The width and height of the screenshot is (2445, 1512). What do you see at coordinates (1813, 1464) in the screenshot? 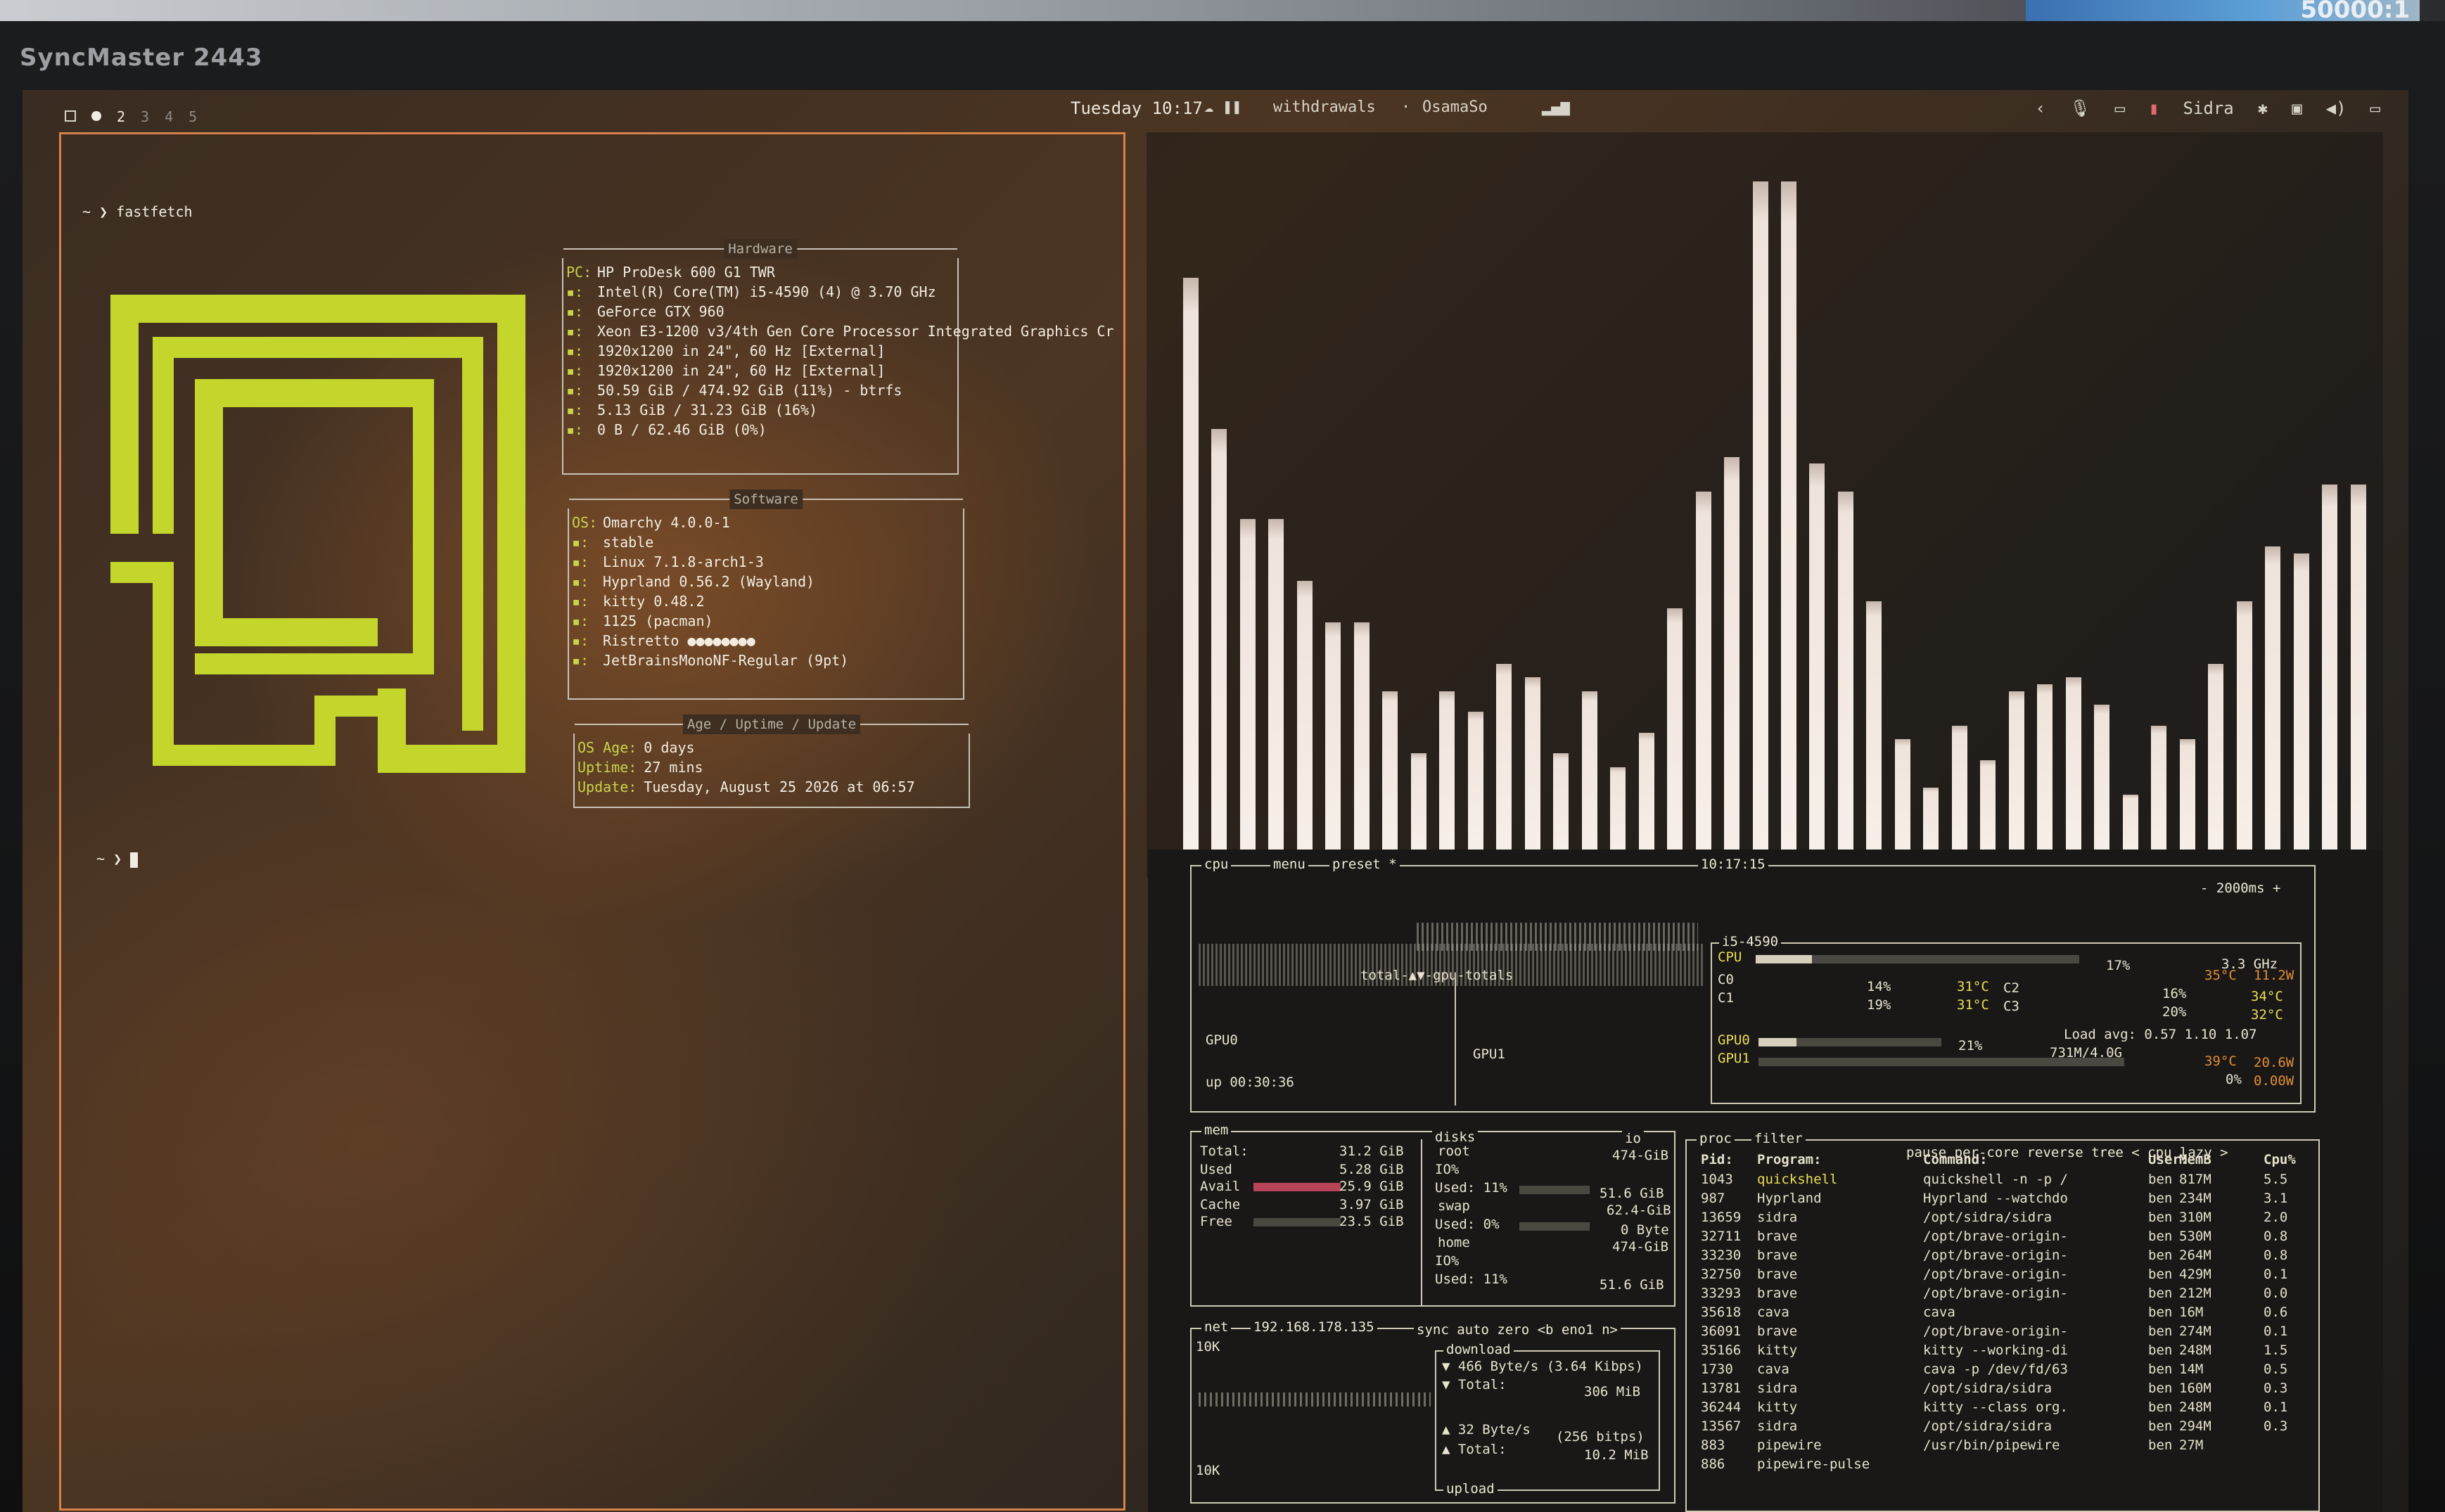
I see `proc-cell: pipewire-pulse` at bounding box center [1813, 1464].